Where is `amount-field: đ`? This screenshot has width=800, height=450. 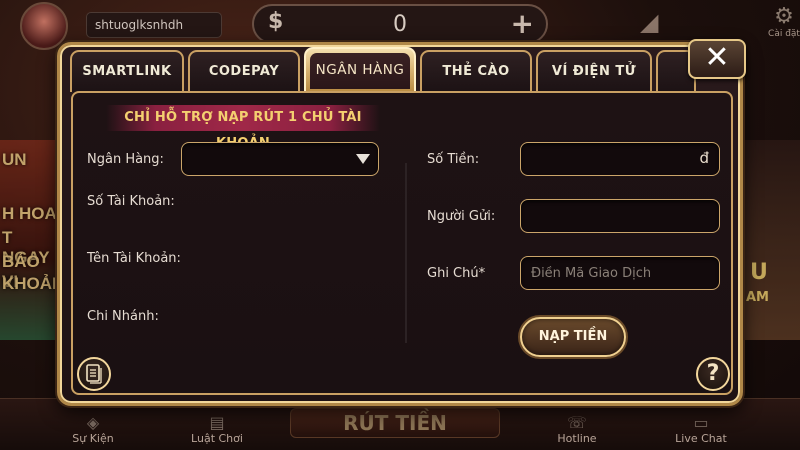 amount-field: đ is located at coordinates (620, 159).